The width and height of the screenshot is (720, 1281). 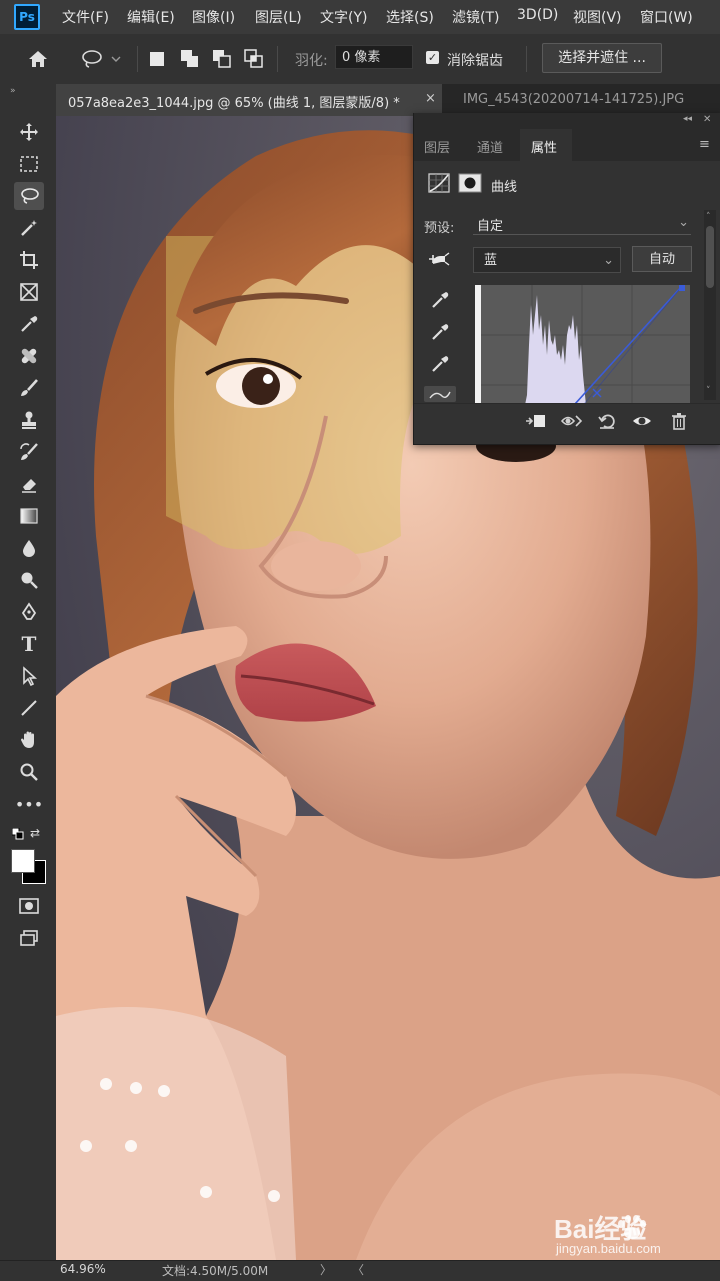 I want to click on adjustment-name: 曲线, so click(x=504, y=187).